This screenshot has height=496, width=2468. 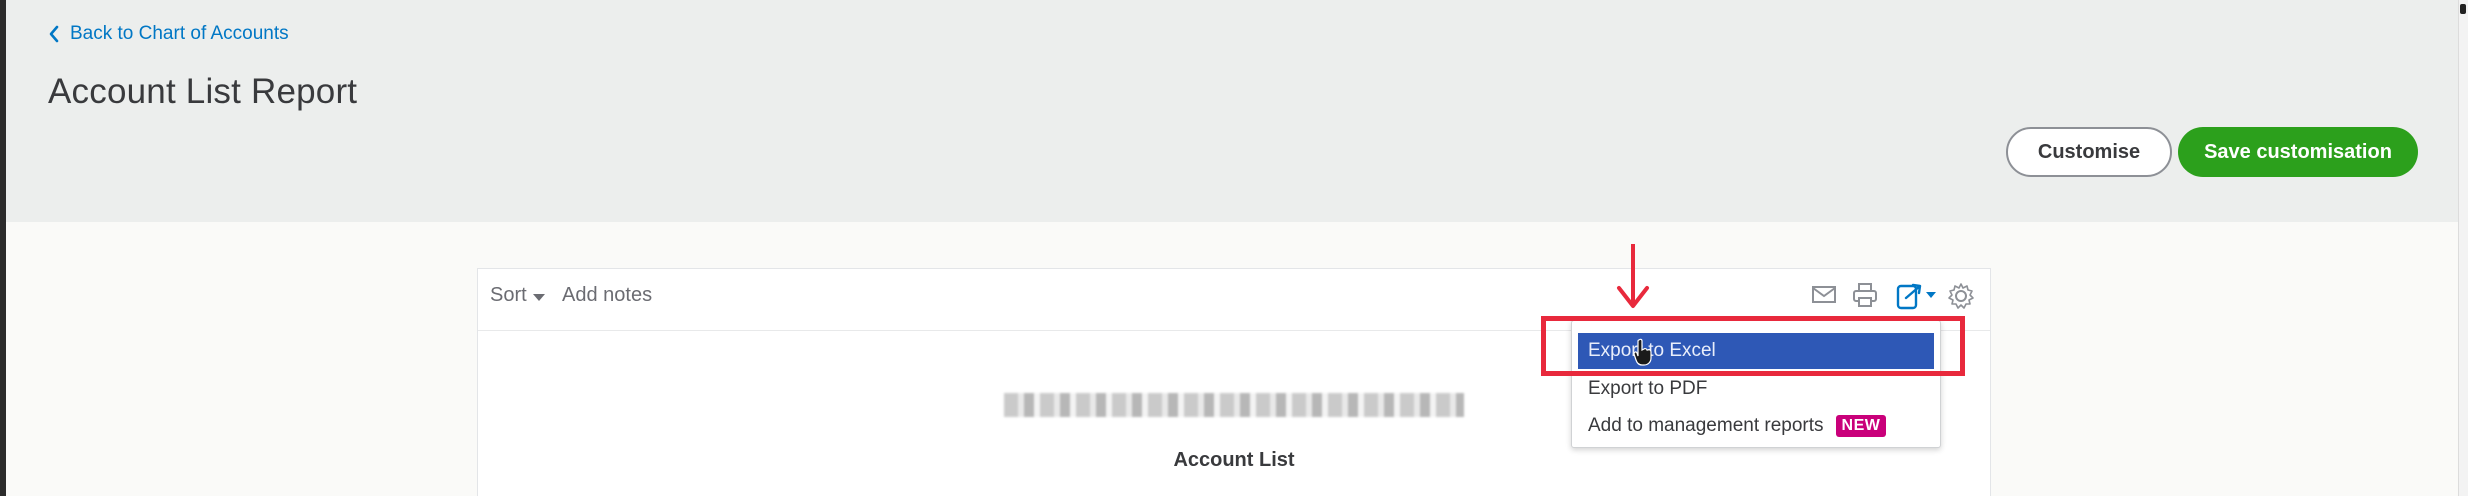 I want to click on customise-button: Customise, so click(x=2089, y=152).